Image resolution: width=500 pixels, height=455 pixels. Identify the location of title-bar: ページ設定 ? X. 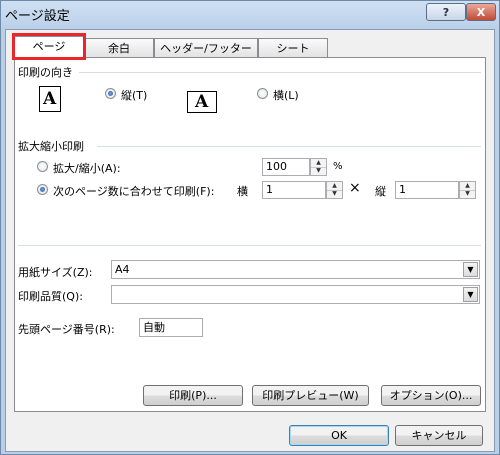
(250, 15).